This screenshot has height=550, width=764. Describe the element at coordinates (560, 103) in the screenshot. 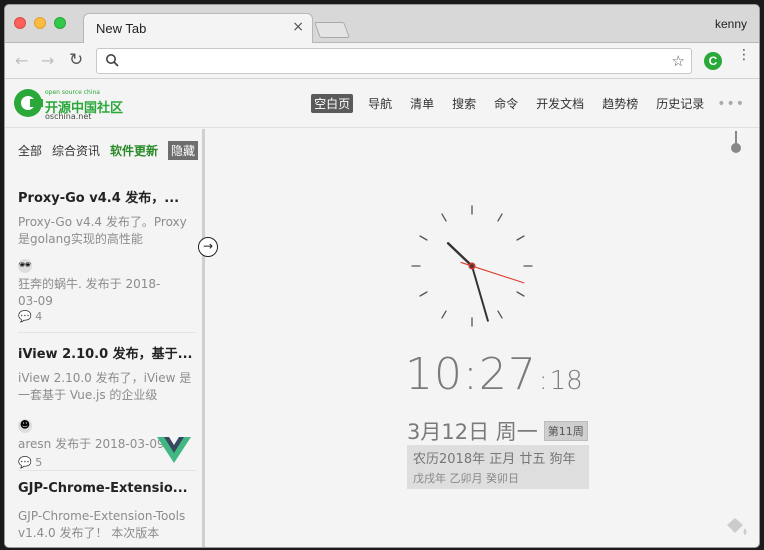

I see `nav-dev-docs: 开发文档` at that location.